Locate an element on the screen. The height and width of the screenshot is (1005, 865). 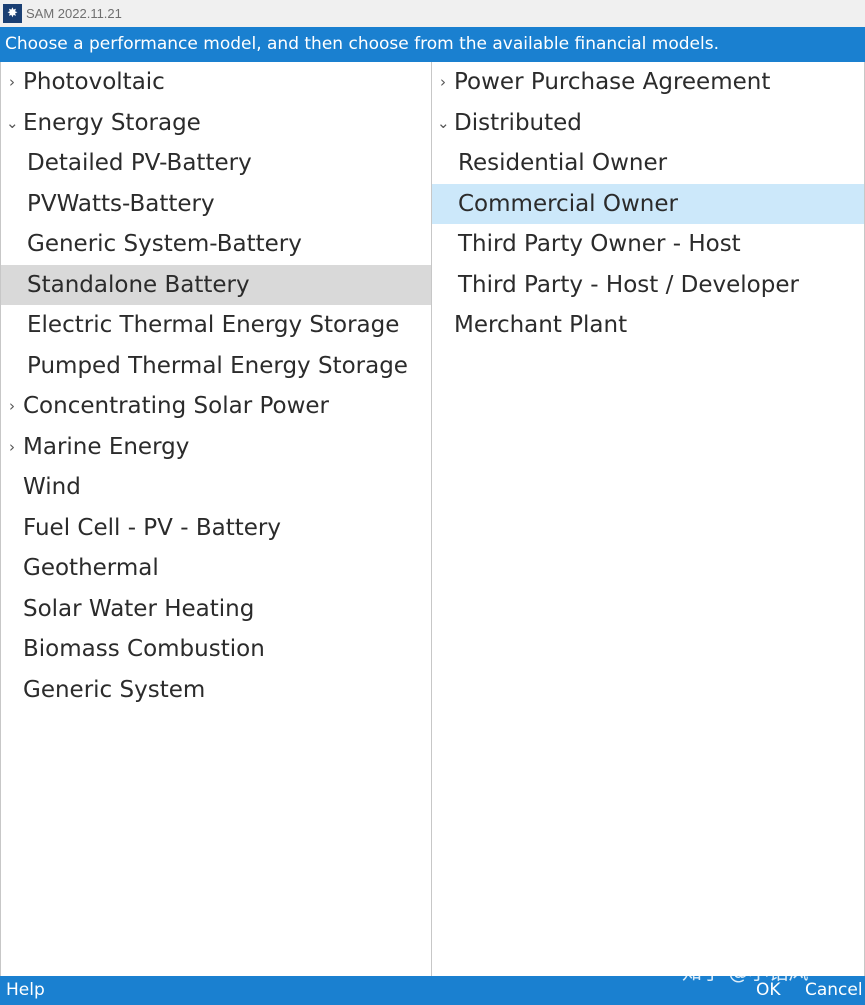
tree-item-commercial-owner: Commercial Owner is located at coordinates (648, 203).